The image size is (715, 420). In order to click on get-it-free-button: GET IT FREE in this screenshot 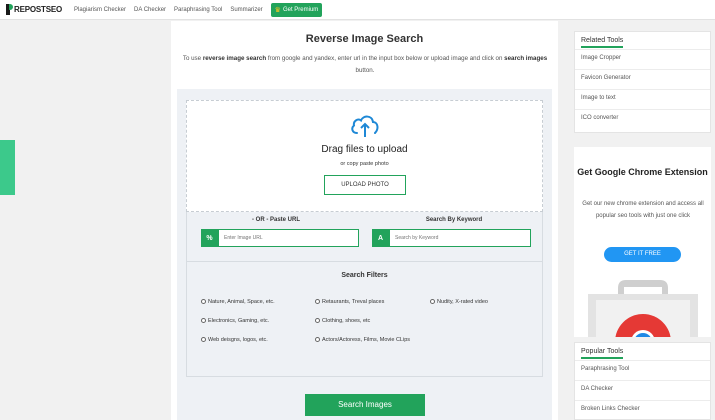, I will do `click(642, 254)`.